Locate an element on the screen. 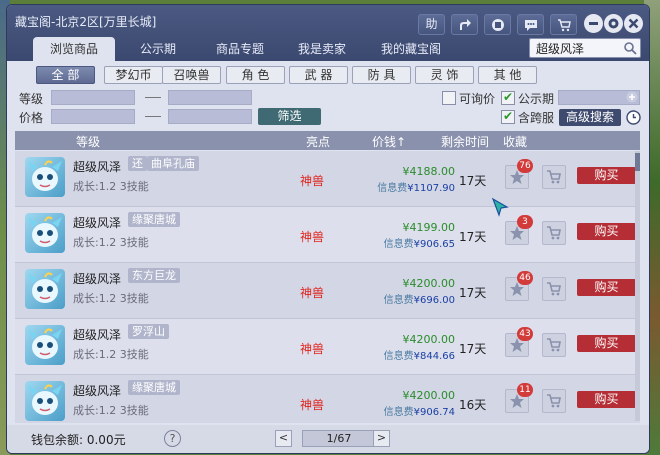 The image size is (660, 455). chat-button is located at coordinates (530, 24).